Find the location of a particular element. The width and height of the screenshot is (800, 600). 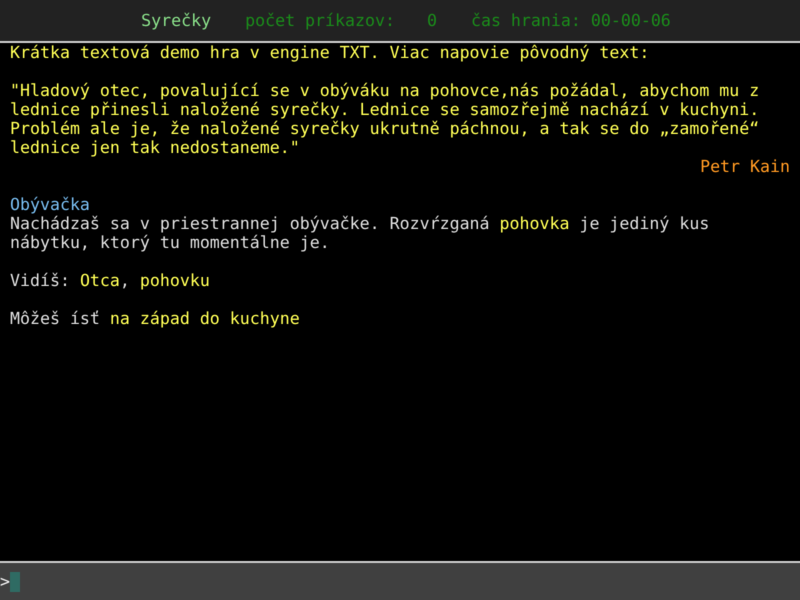

author-name: Petr Kain is located at coordinates (745, 166).